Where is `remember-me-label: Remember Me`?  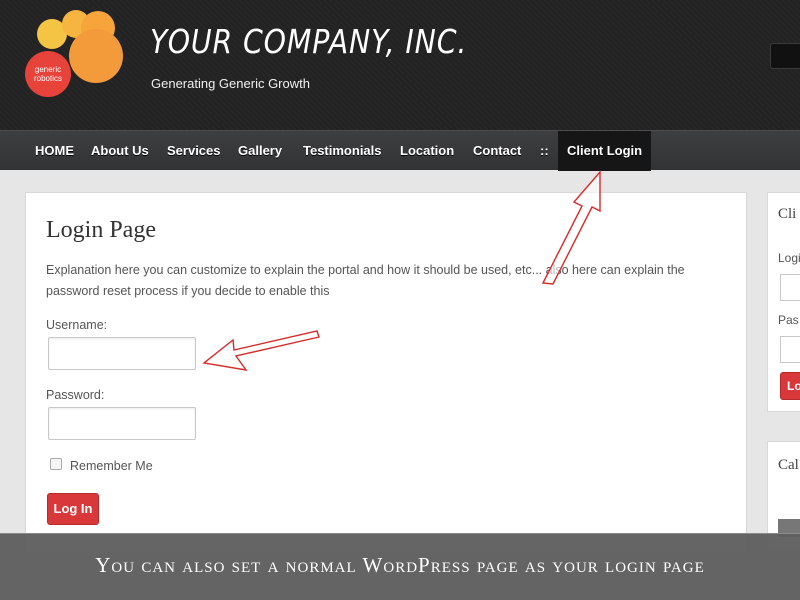
remember-me-label: Remember Me is located at coordinates (111, 466).